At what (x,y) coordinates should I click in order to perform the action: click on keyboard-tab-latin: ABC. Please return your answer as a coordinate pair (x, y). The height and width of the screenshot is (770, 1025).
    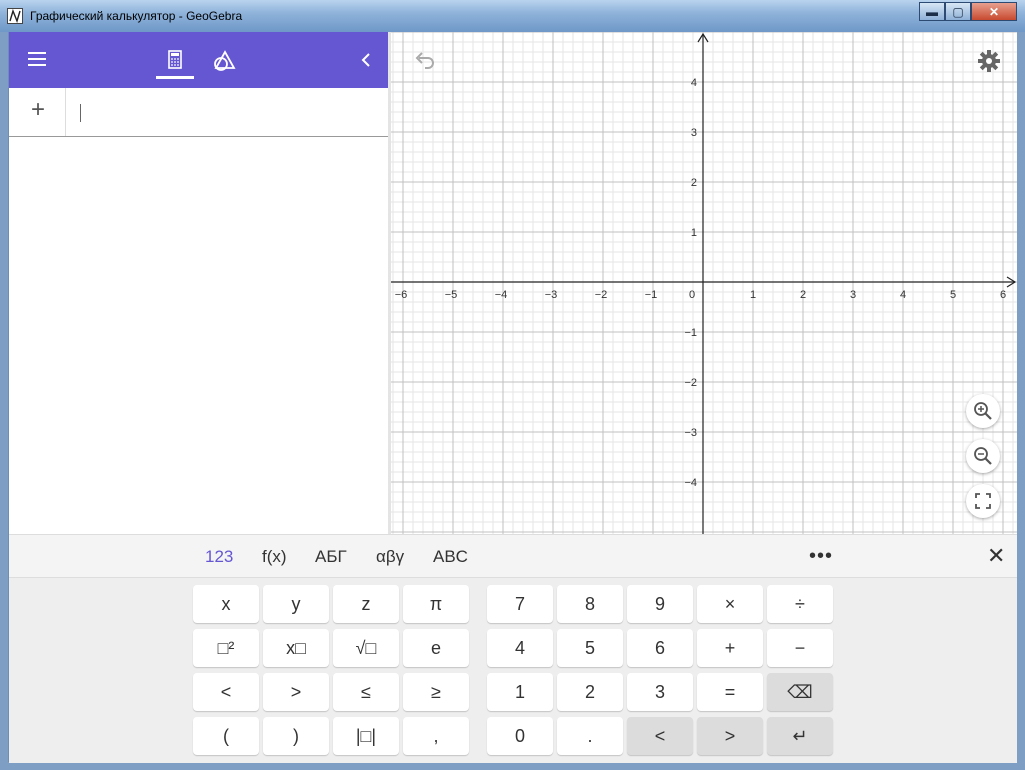
    Looking at the image, I should click on (450, 557).